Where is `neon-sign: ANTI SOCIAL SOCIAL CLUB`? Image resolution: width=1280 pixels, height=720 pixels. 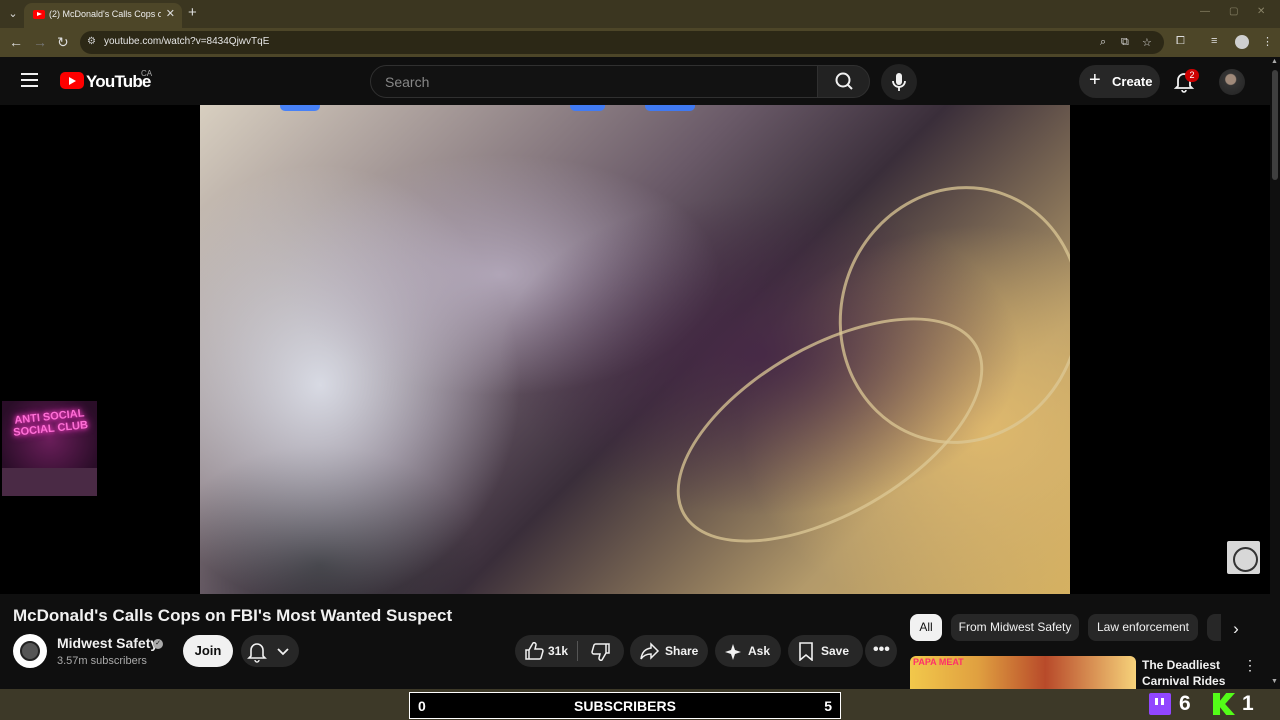 neon-sign: ANTI SOCIAL SOCIAL CLUB is located at coordinates (50, 423).